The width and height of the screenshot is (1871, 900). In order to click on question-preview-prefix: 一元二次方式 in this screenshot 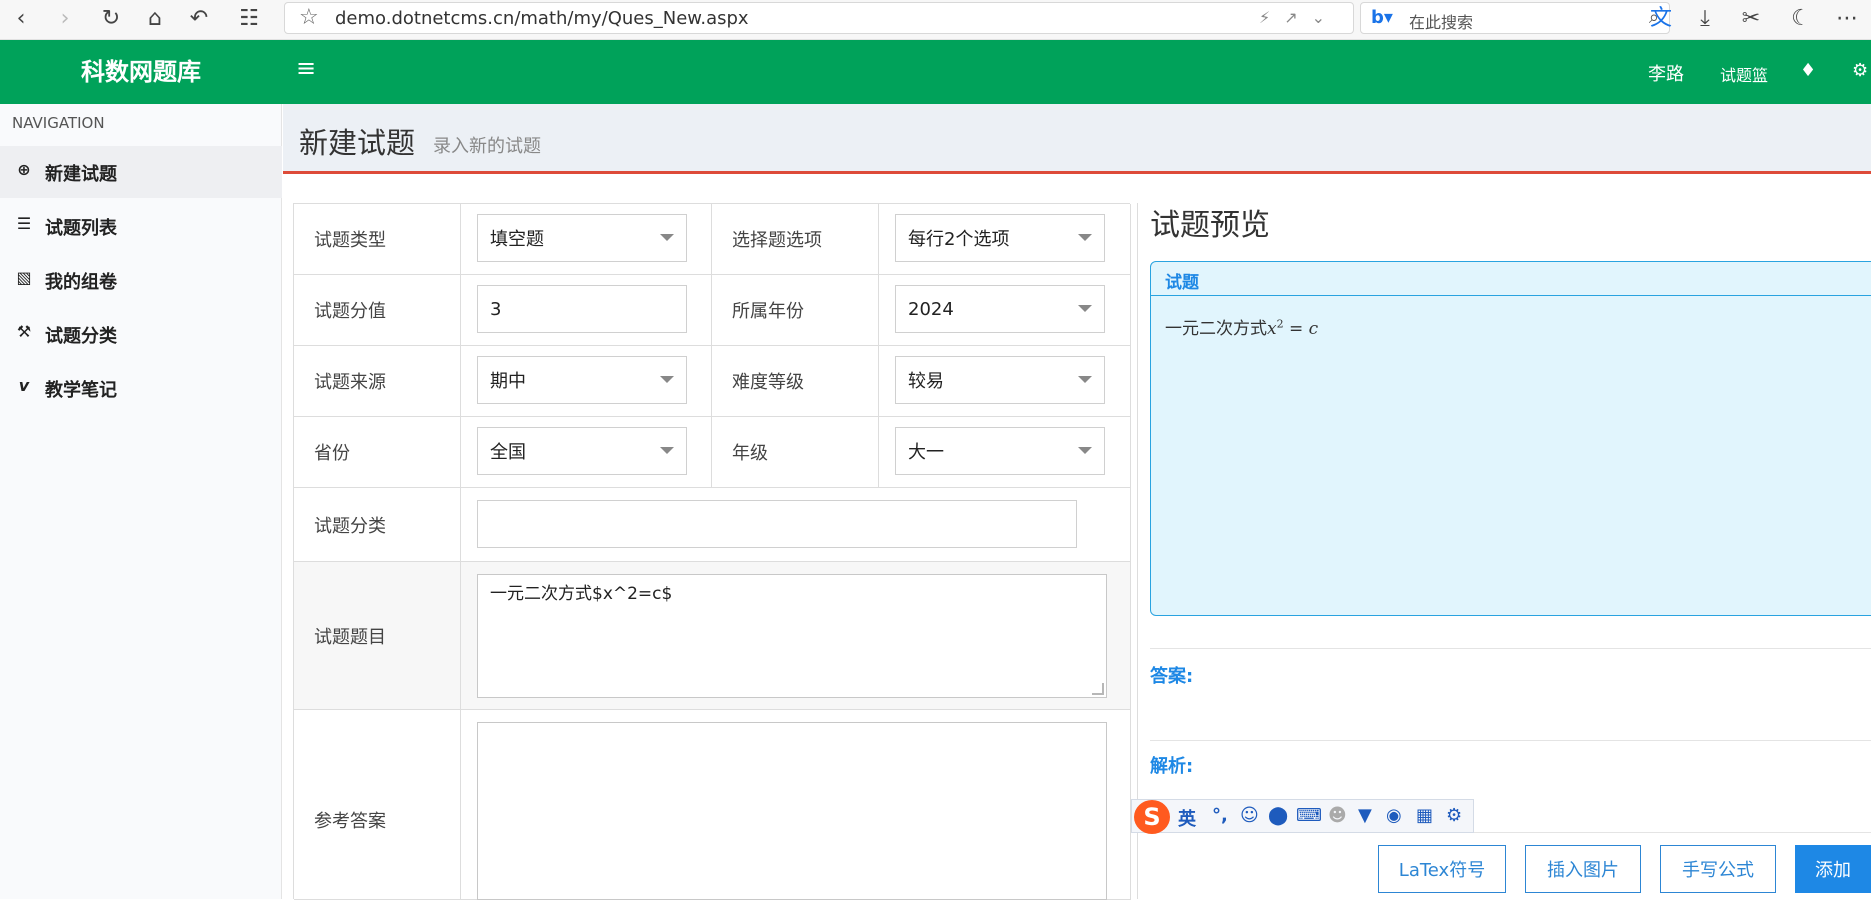, I will do `click(1216, 329)`.